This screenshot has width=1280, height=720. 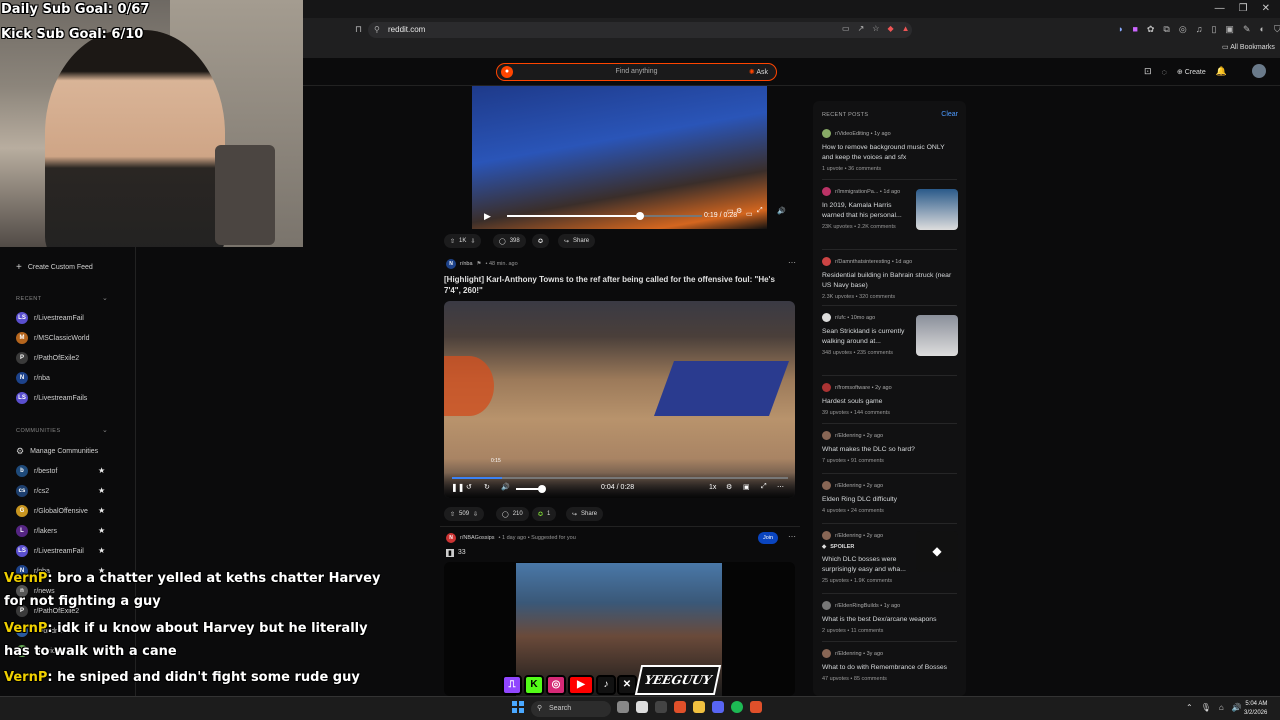 What do you see at coordinates (358, 29) in the screenshot?
I see `bookmark-icon: ⊓` at bounding box center [358, 29].